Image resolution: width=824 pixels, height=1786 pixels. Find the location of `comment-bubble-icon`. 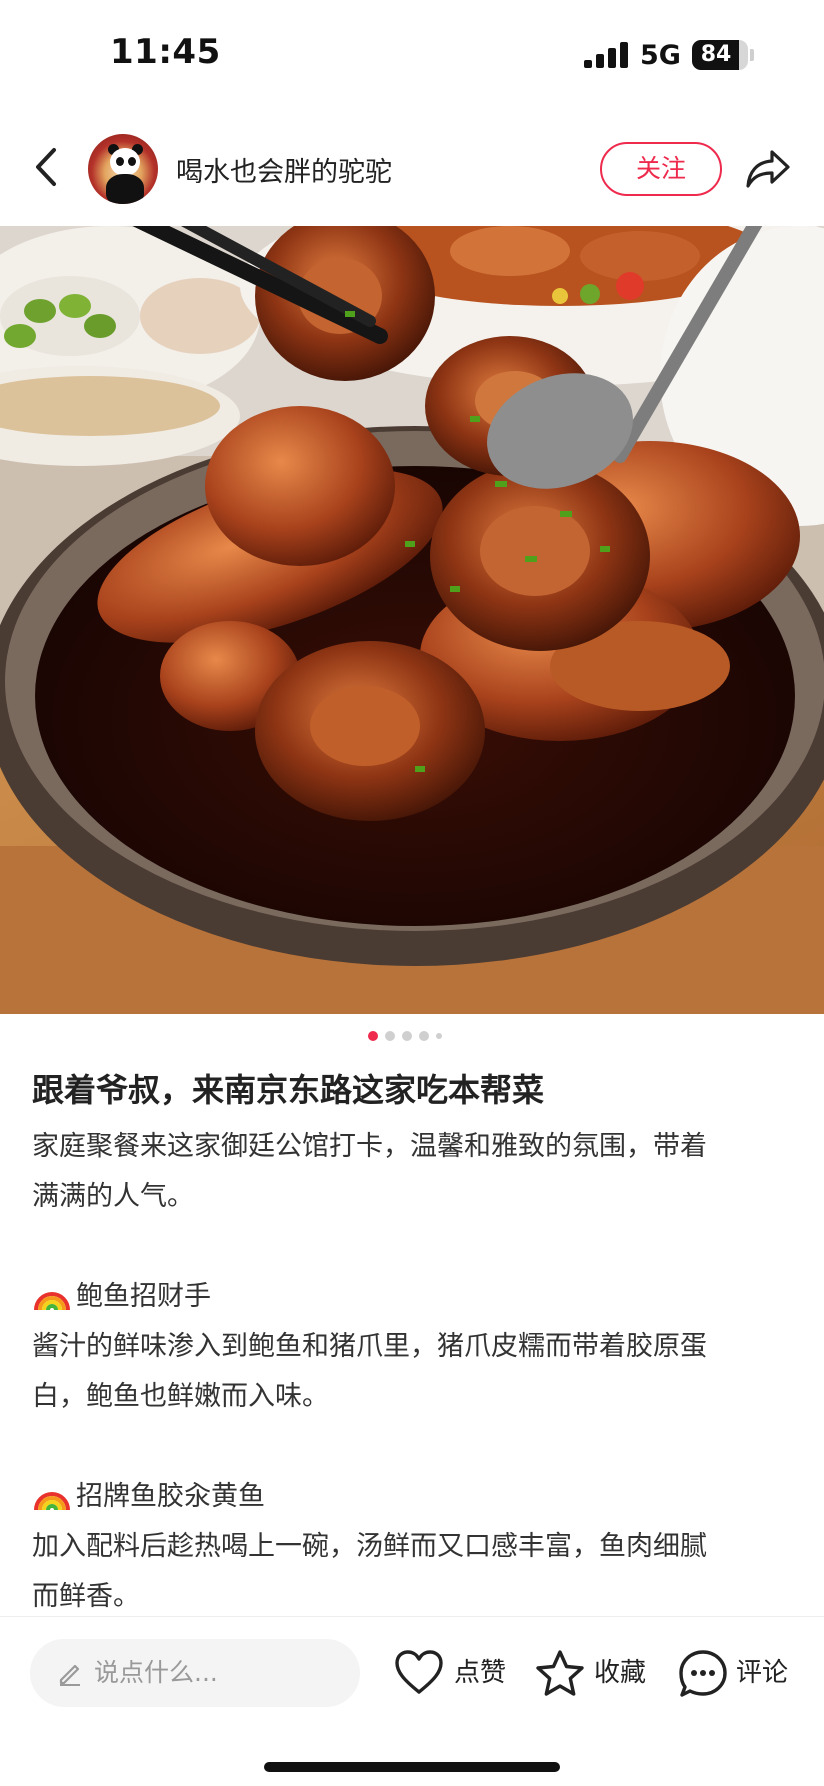

comment-bubble-icon is located at coordinates (703, 1673).